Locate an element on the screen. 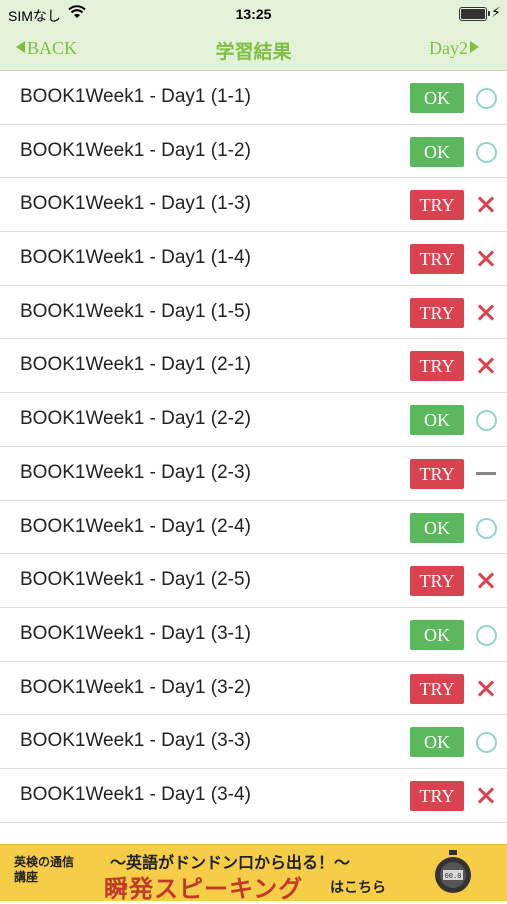 This screenshot has width=507, height=904. list-item: BOOK1Week1 - Day1 (2-3) TRY is located at coordinates (253, 474).